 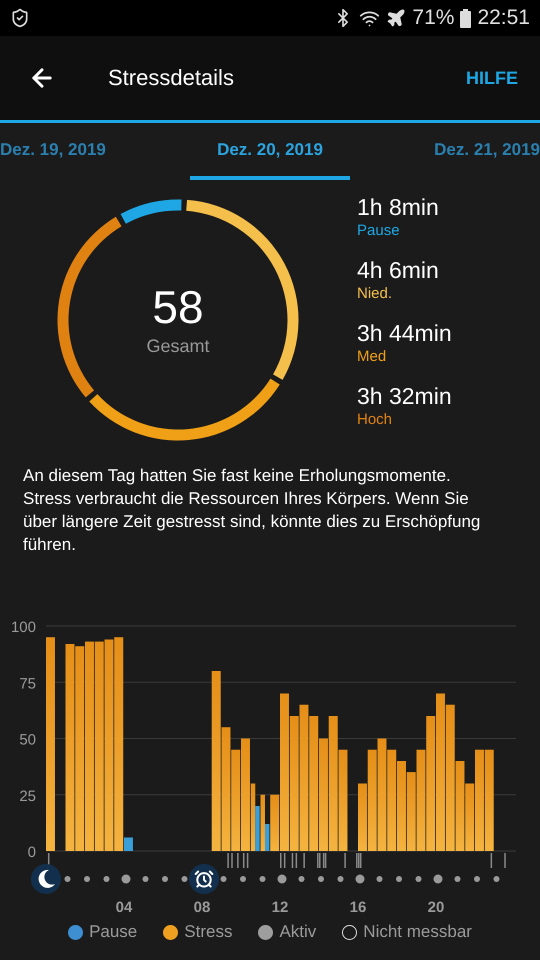 What do you see at coordinates (492, 78) in the screenshot?
I see `help-button: HILFE` at bounding box center [492, 78].